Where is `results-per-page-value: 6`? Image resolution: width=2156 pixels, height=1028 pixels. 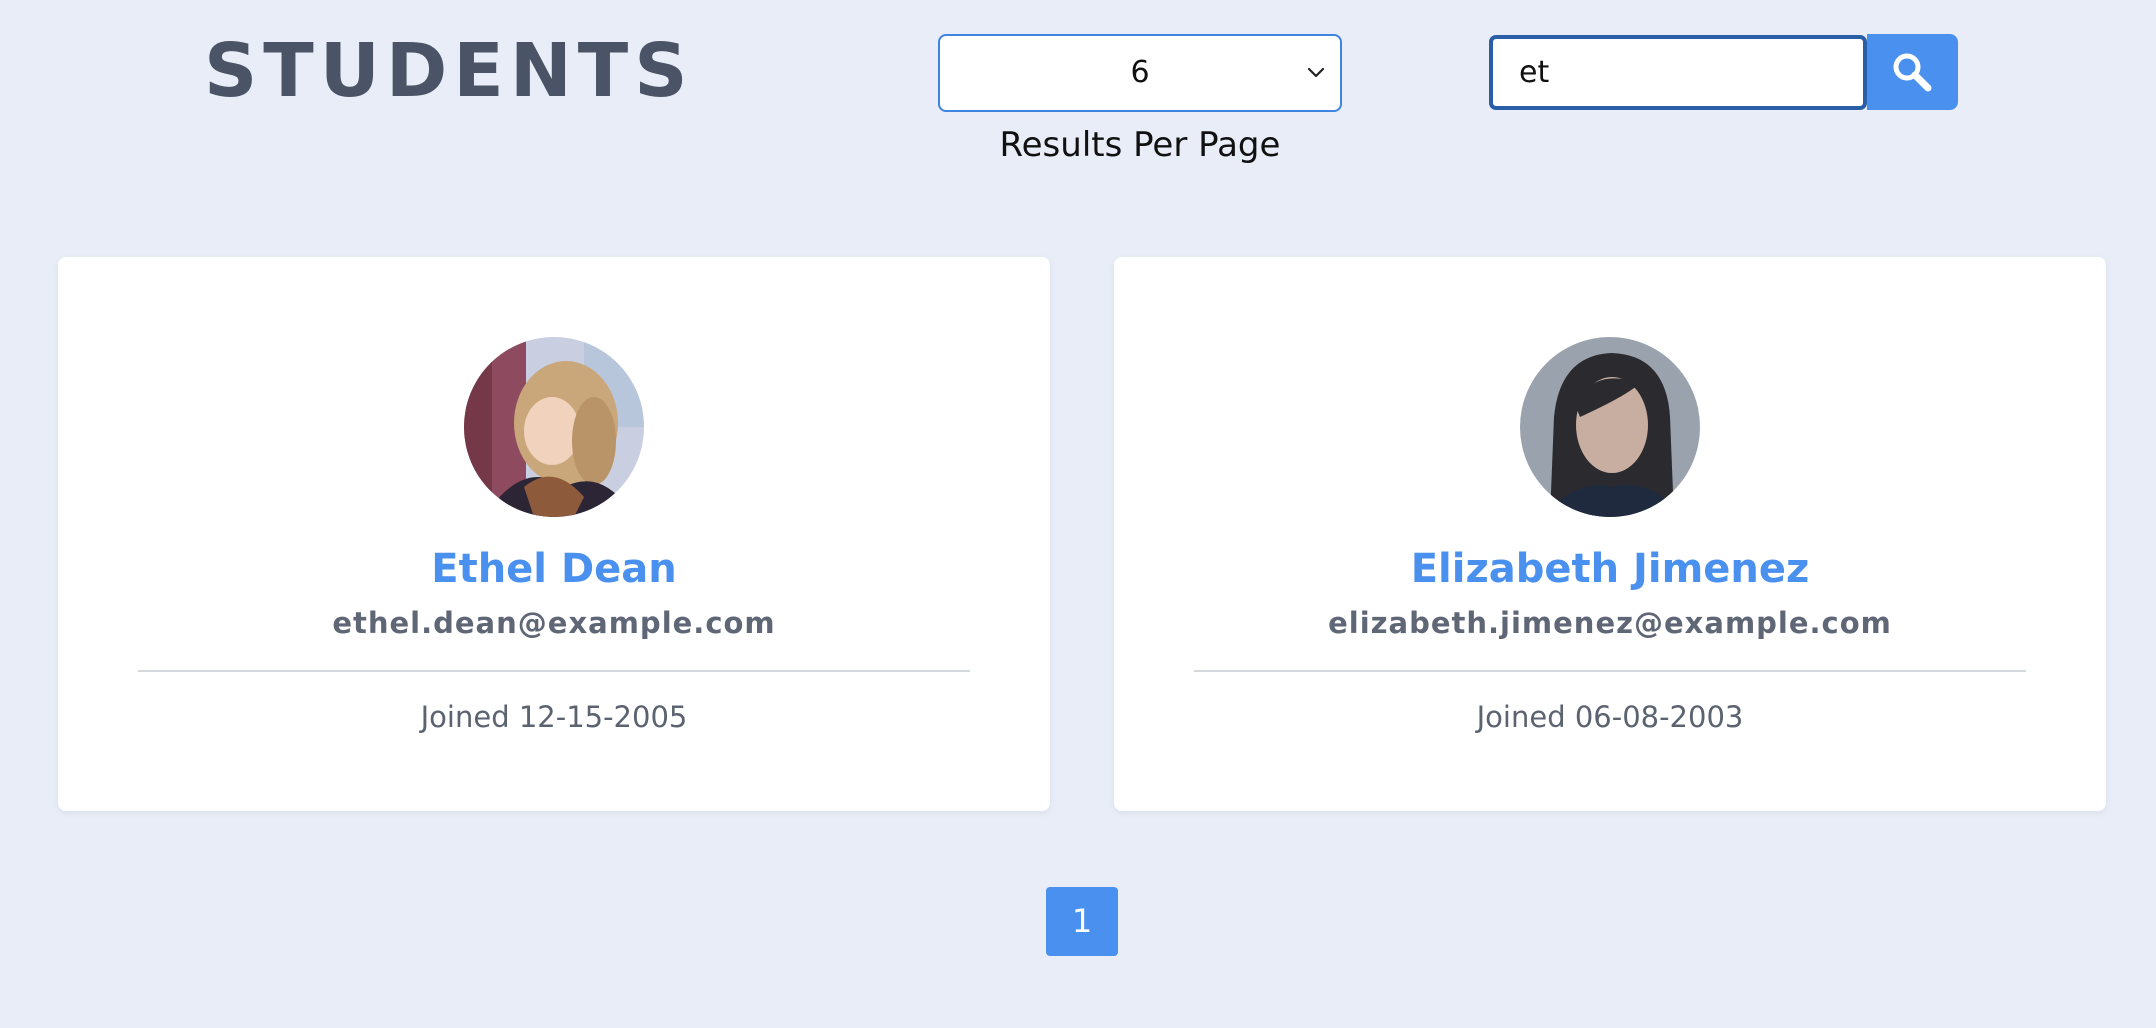
results-per-page-value: 6 is located at coordinates (1140, 72).